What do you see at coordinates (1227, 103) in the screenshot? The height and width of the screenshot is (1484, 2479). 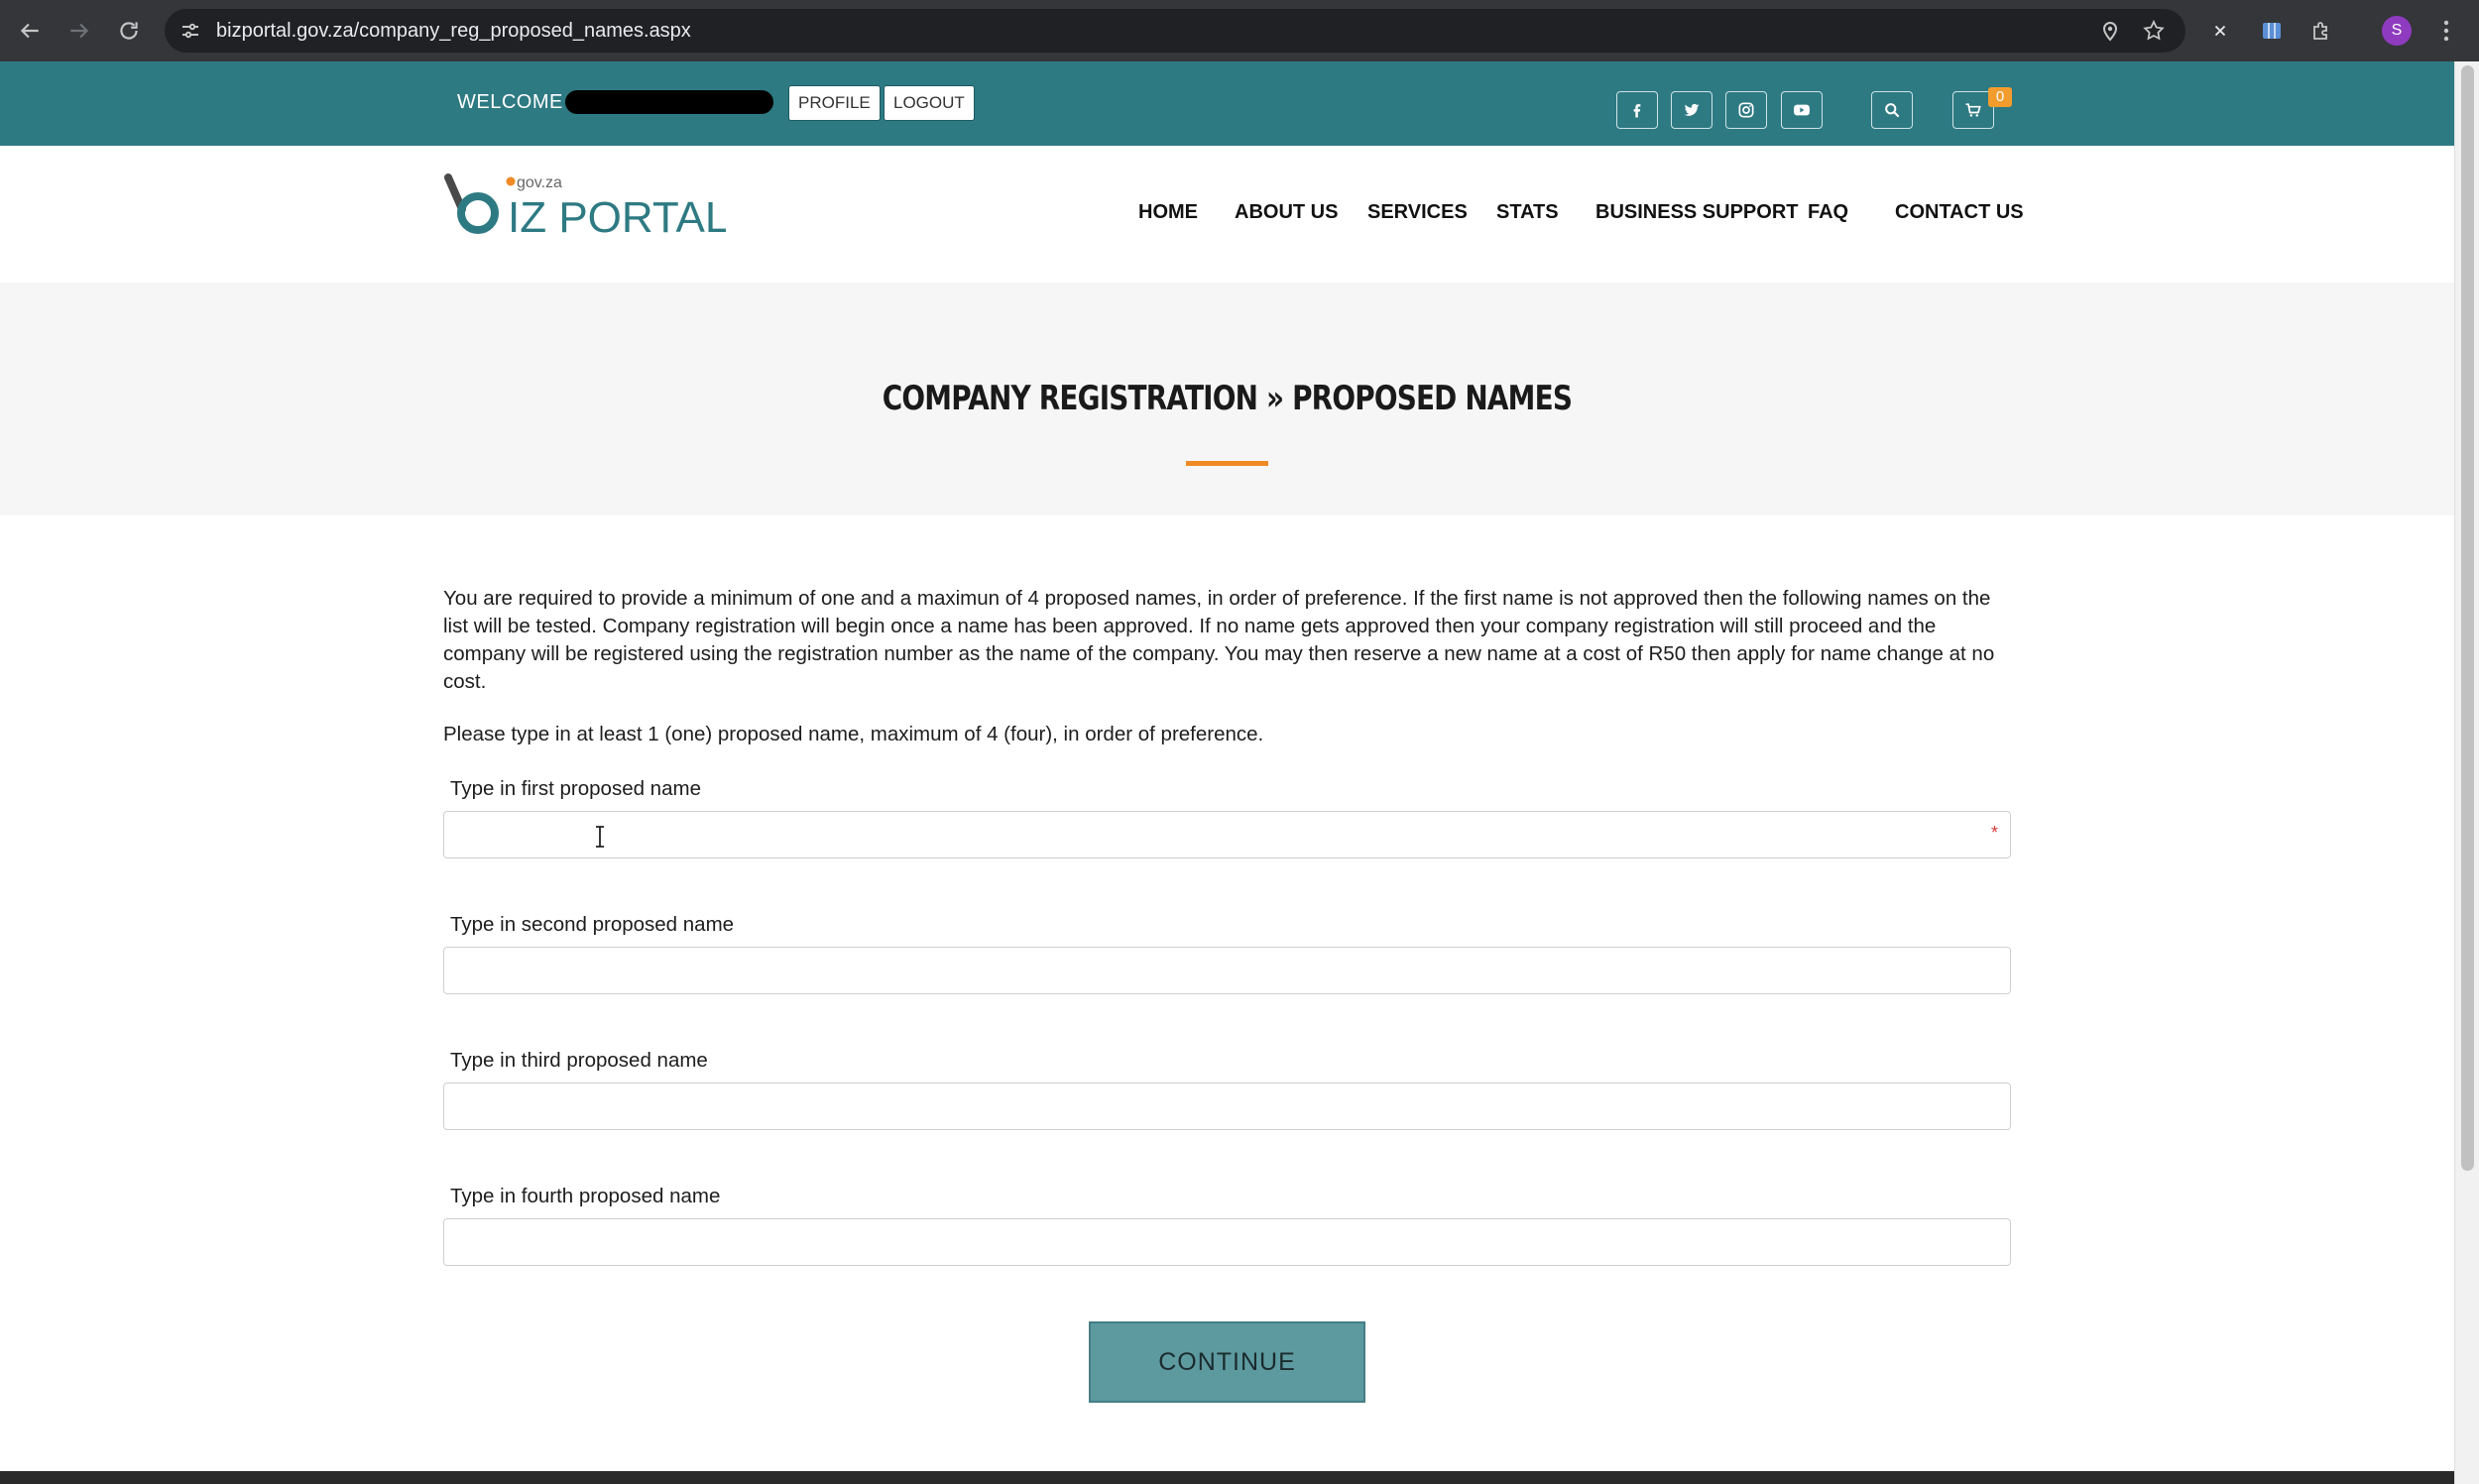 I see `welcome-bar: WELCOME PROFILE LOGOUT 0` at bounding box center [1227, 103].